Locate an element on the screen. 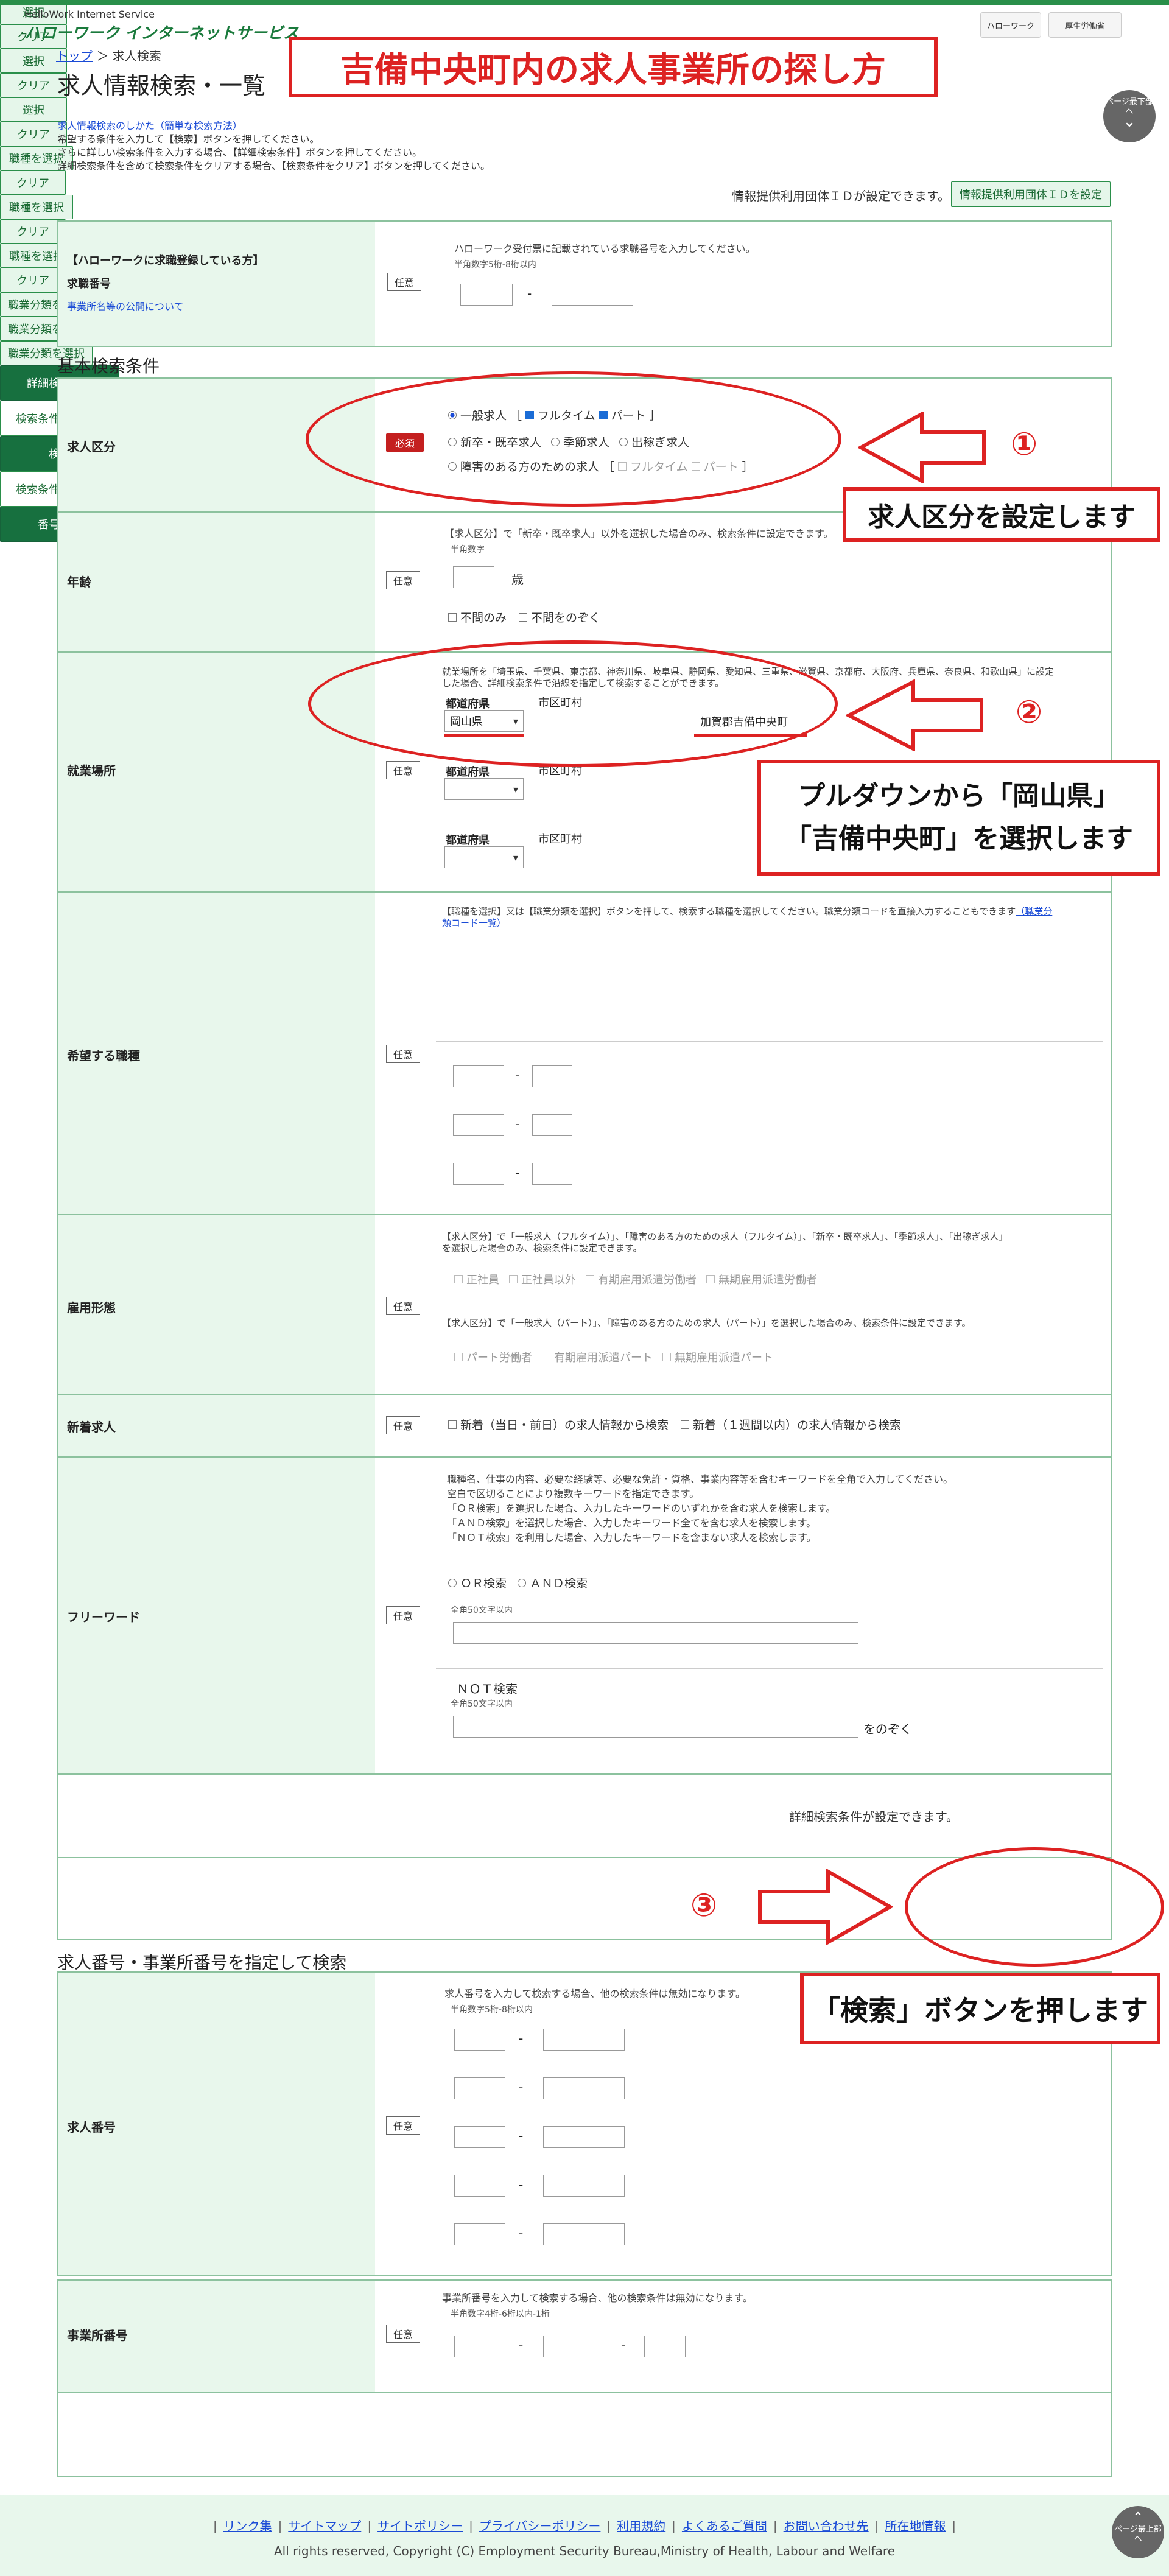  radio-or is located at coordinates (453, 1582).